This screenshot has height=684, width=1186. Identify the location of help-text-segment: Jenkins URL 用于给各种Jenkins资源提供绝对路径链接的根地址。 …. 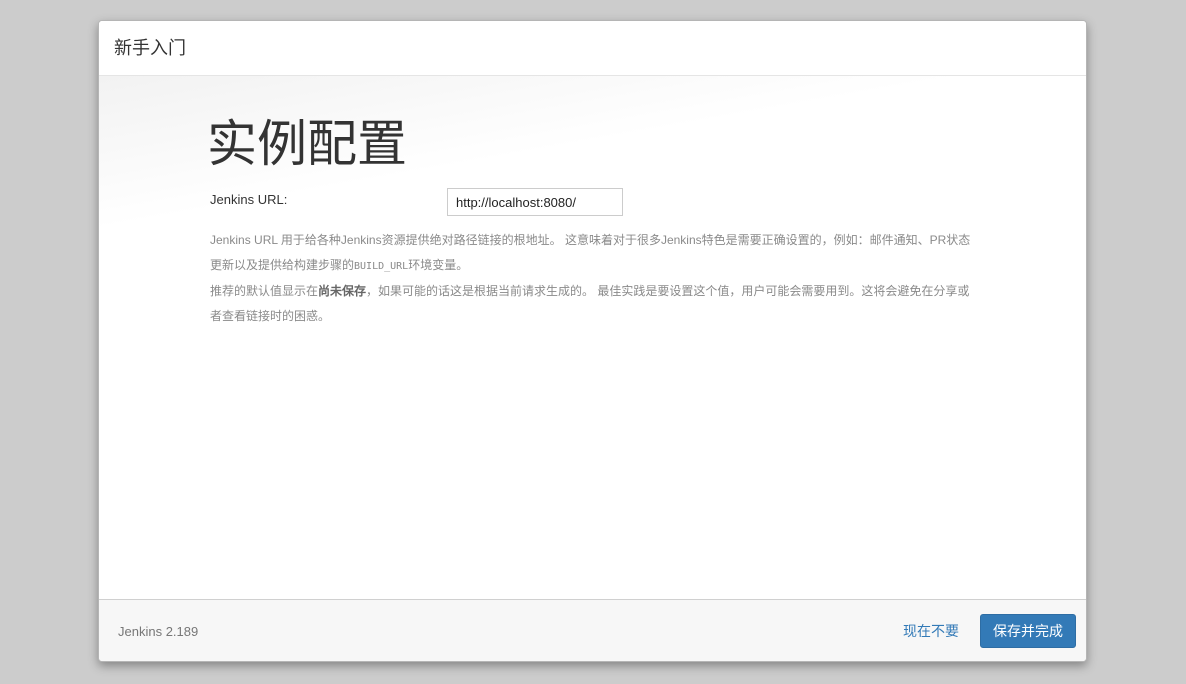
(590, 252).